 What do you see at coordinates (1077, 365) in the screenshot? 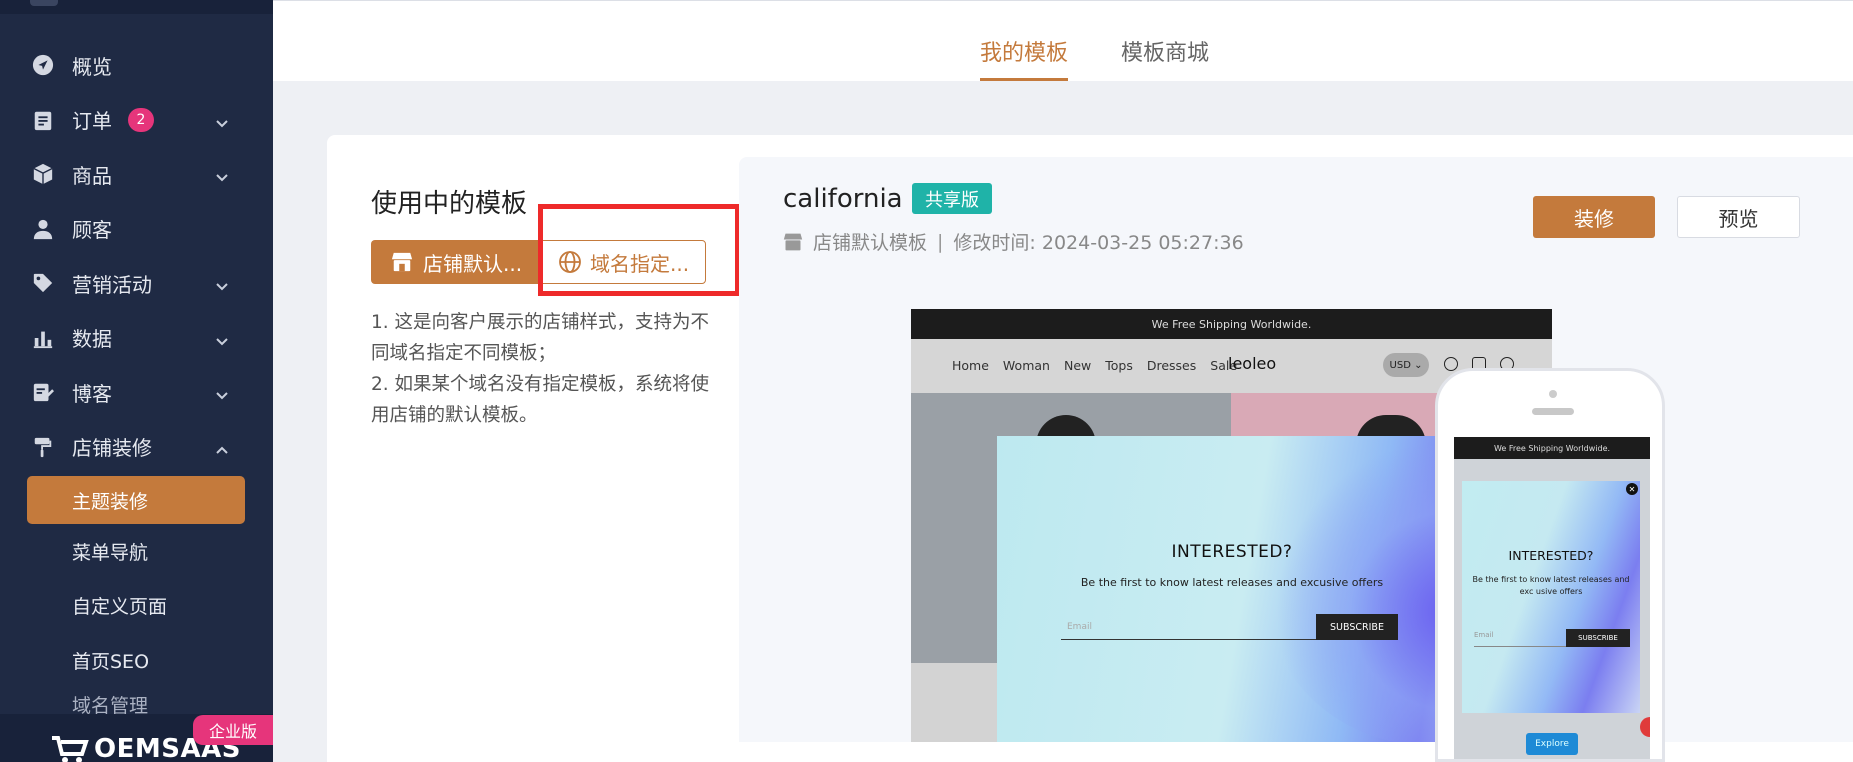
I see `desktop-nav-link: New` at bounding box center [1077, 365].